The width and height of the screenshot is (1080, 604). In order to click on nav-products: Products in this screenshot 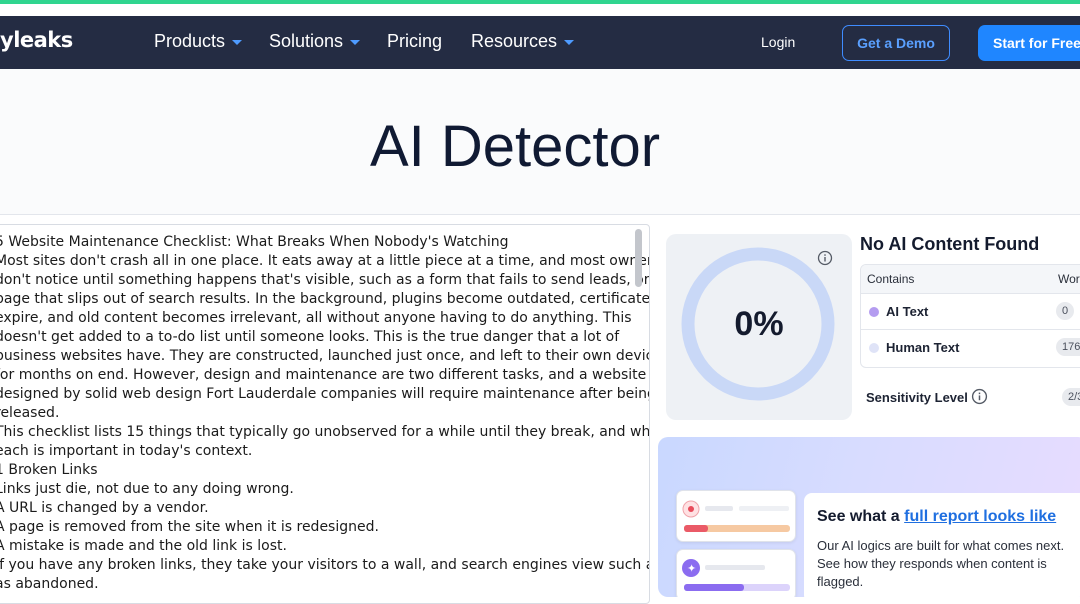, I will do `click(198, 41)`.